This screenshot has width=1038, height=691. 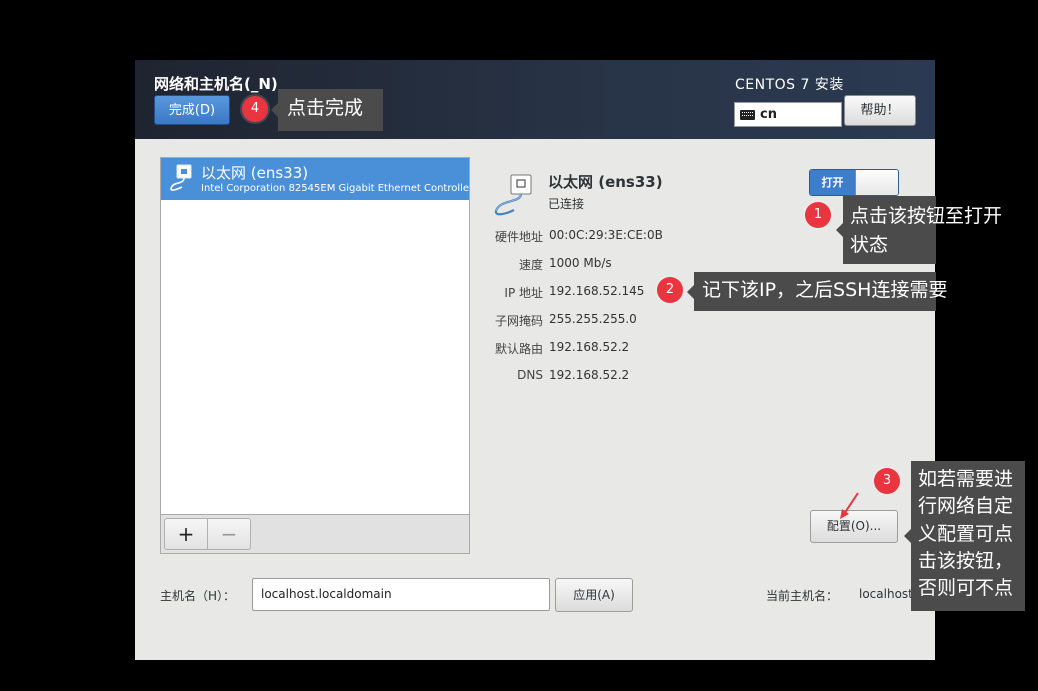 What do you see at coordinates (605, 182) in the screenshot?
I see `device-name: 以太网 (ens33)` at bounding box center [605, 182].